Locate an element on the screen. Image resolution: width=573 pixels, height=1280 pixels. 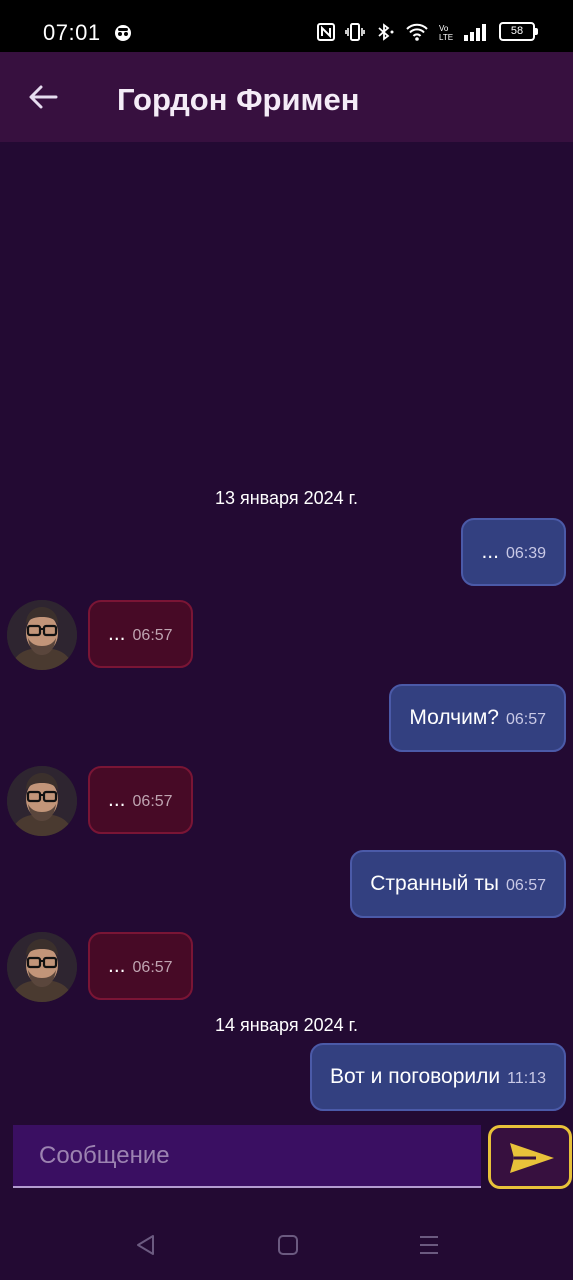
signal-icon is located at coordinates (475, 32).